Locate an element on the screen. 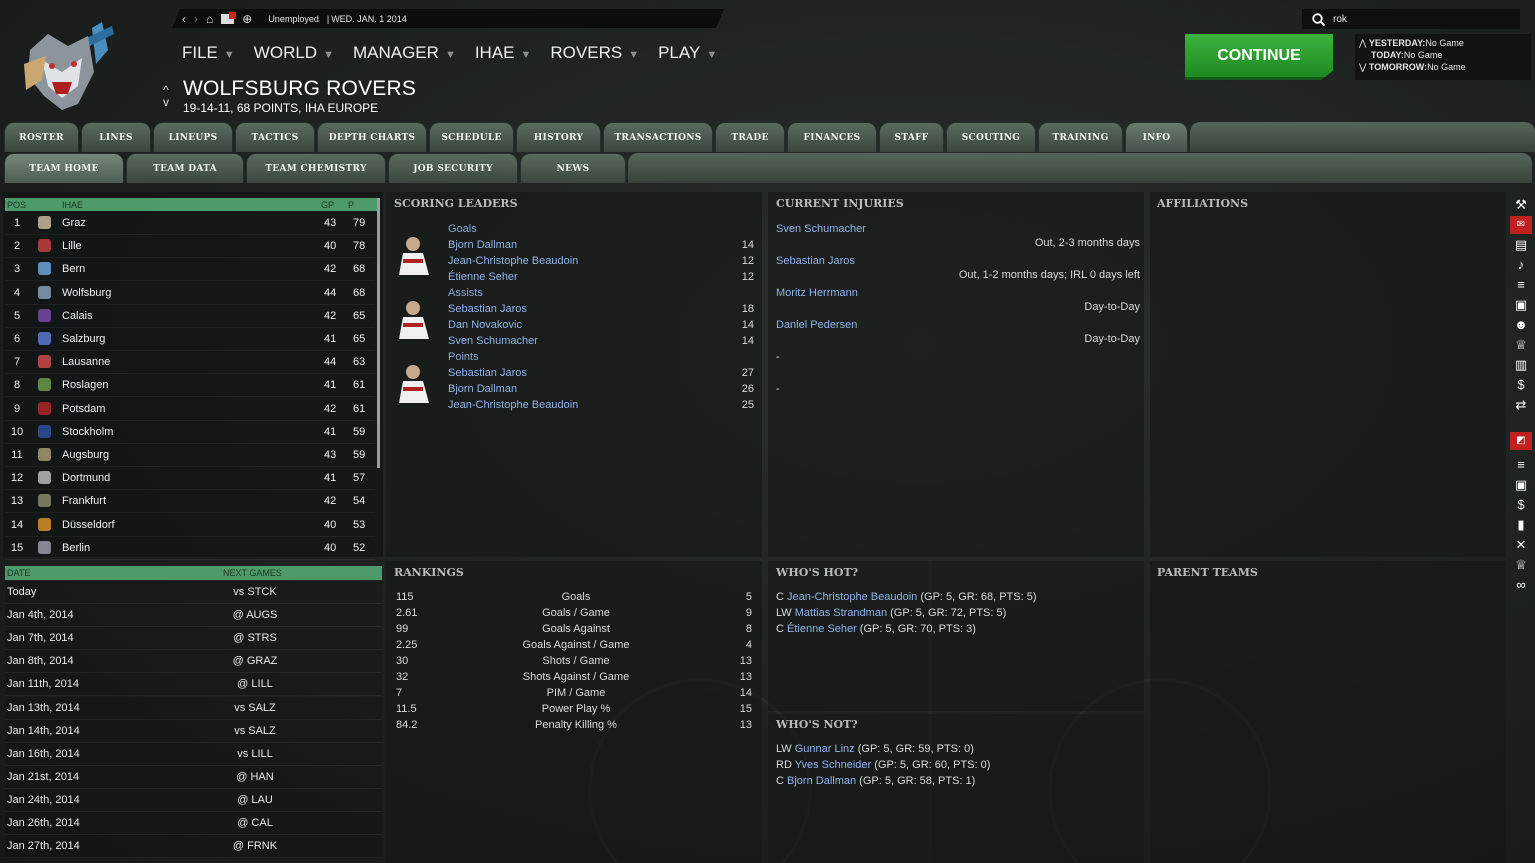 The height and width of the screenshot is (863, 1535). standing-team: Graz is located at coordinates (74, 223).